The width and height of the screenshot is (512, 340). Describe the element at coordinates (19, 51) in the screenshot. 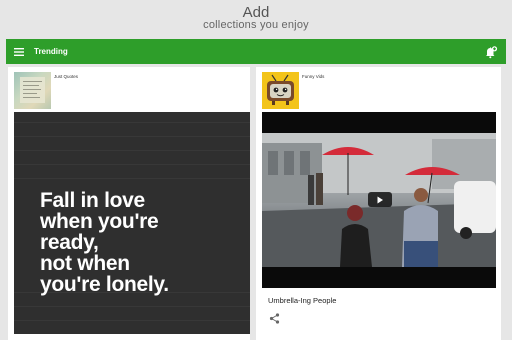

I see `hamburger-menu-icon` at that location.